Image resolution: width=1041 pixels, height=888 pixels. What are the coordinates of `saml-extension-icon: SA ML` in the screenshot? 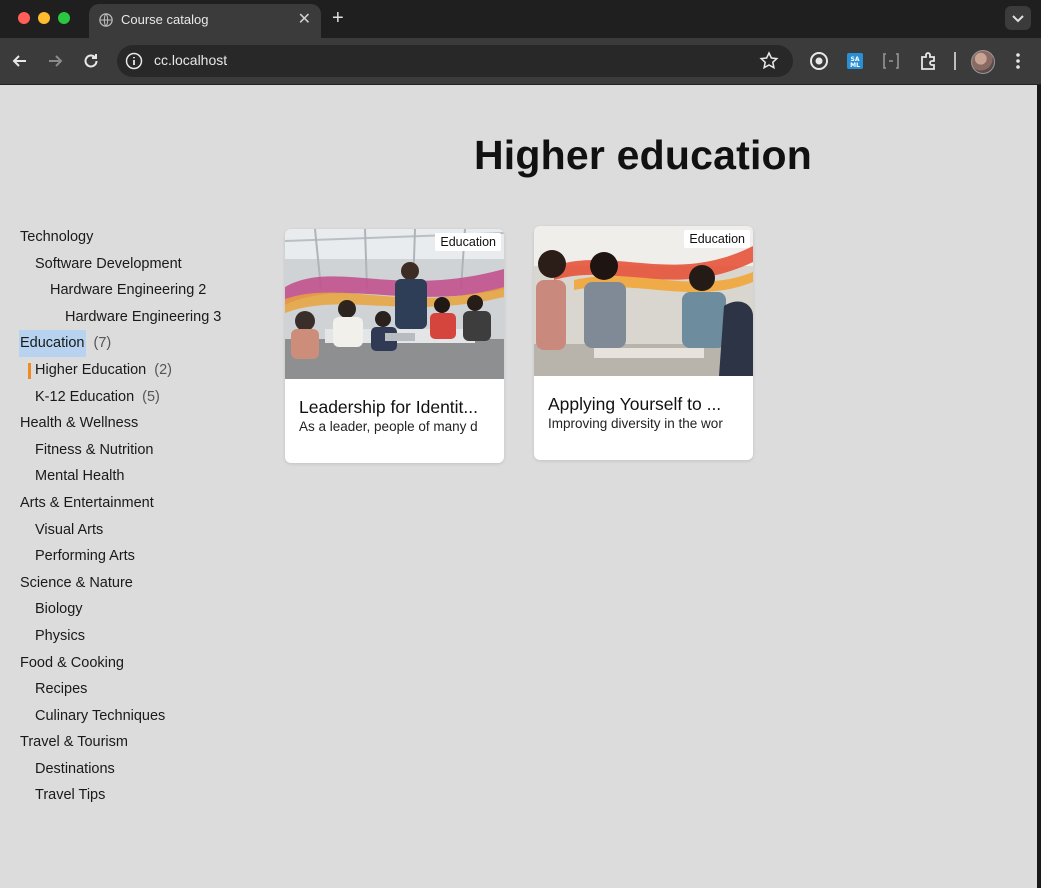 It's located at (855, 61).